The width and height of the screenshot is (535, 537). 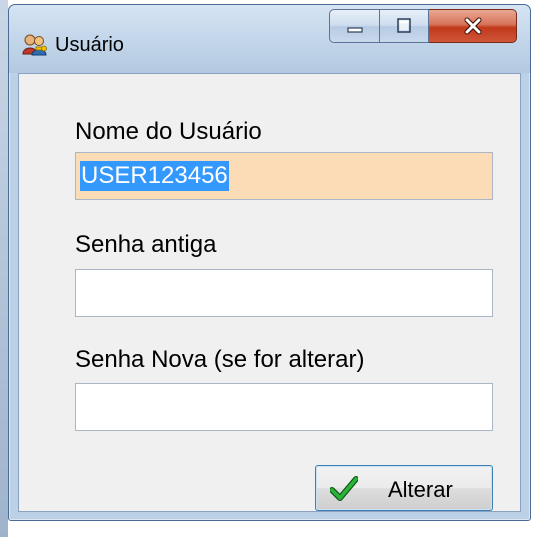 I want to click on new-password-label: Senha Nova (se for alterar), so click(x=219, y=360).